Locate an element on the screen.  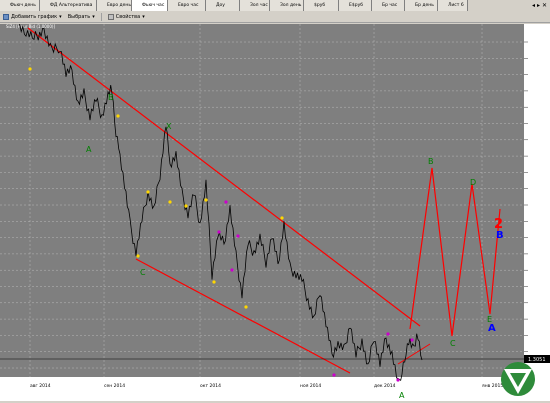
scroll-left-icon: ◂ is located at coordinates (533, 5).